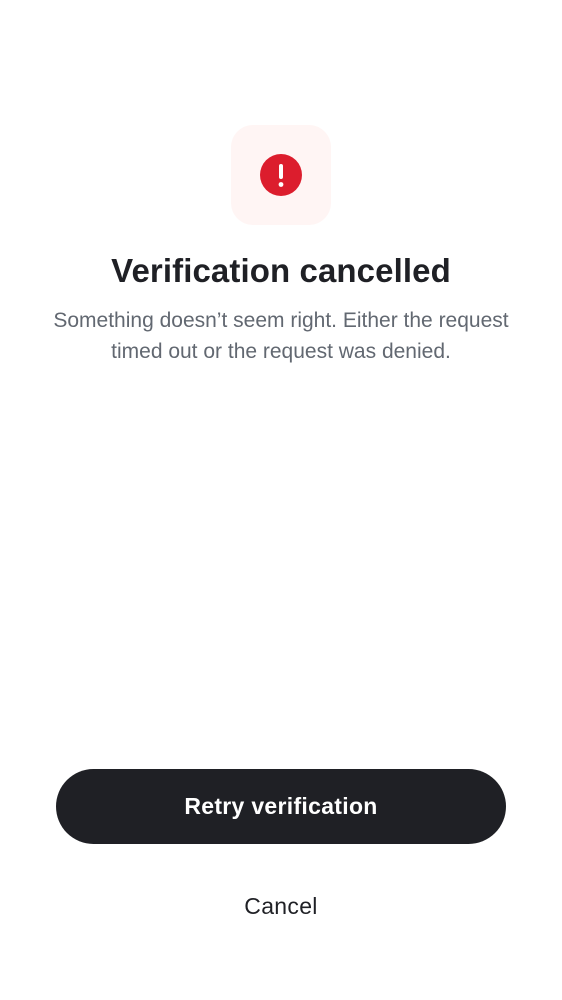 This screenshot has width=562, height=1000. What do you see at coordinates (281, 270) in the screenshot?
I see `page-title: Verification cancelled` at bounding box center [281, 270].